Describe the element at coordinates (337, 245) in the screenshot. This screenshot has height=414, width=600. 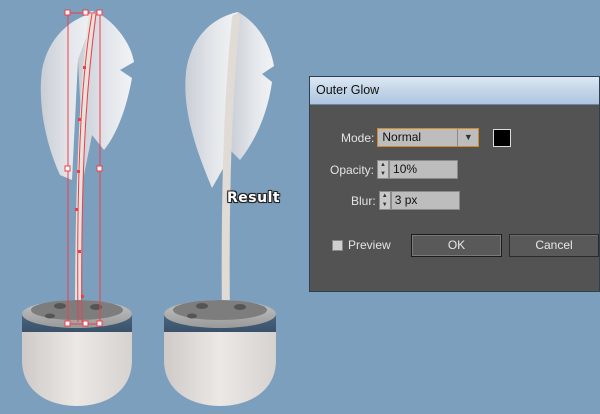
I see `preview-checkbox` at that location.